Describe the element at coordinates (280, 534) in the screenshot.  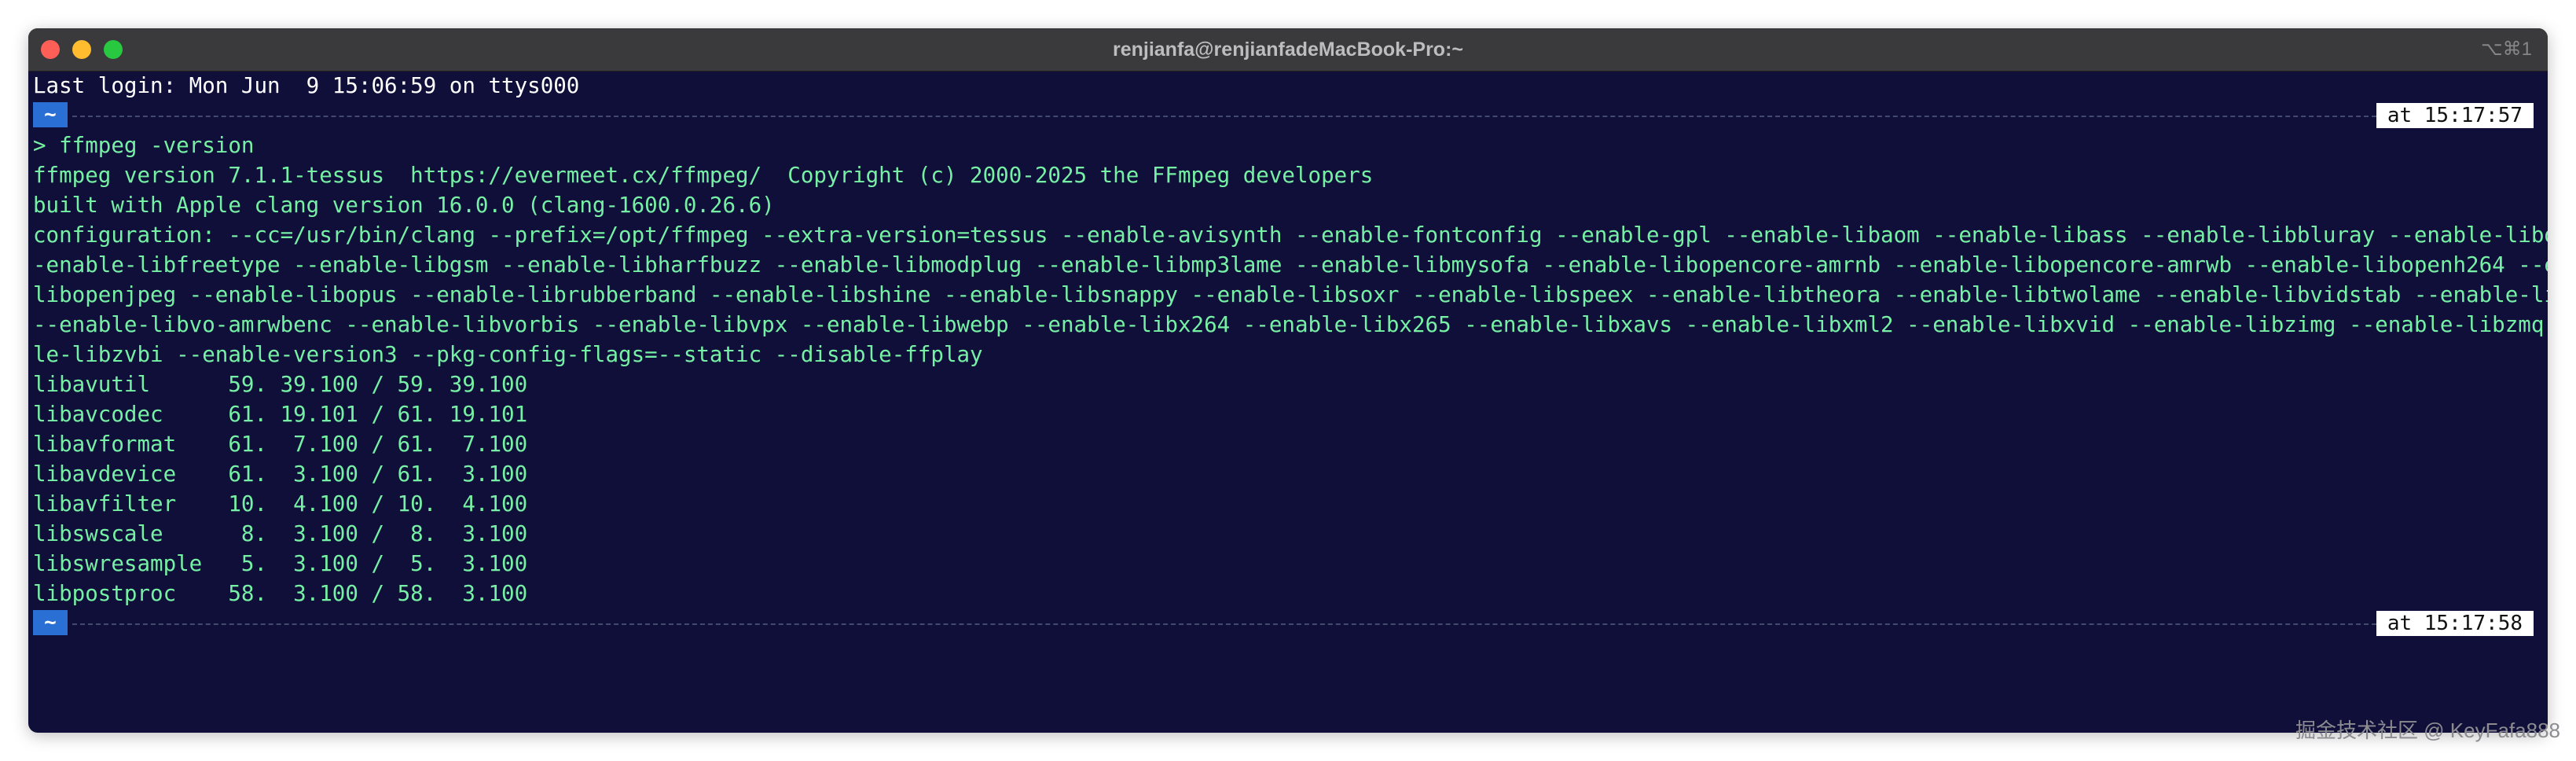
I see `output-line: libswscale 8. 3.100 / 8. 3.100` at that location.